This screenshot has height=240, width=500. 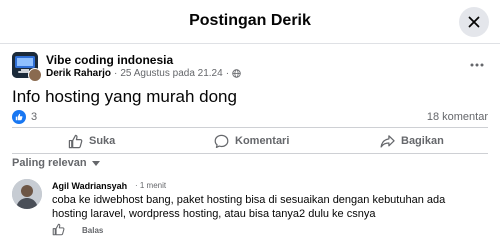 I want to click on reaction-badge, so click(x=19, y=117).